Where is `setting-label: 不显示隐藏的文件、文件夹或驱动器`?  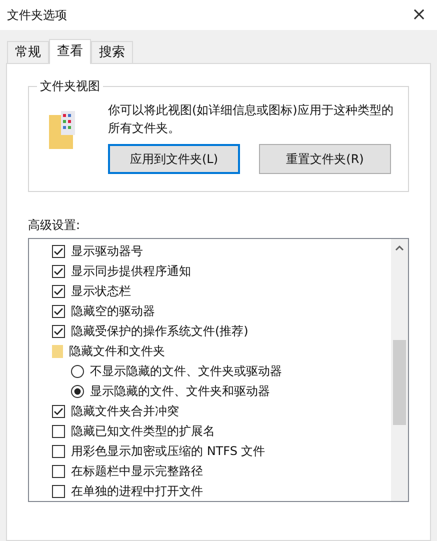
setting-label: 不显示隐藏的文件、文件夹或驱动器 is located at coordinates (186, 371).